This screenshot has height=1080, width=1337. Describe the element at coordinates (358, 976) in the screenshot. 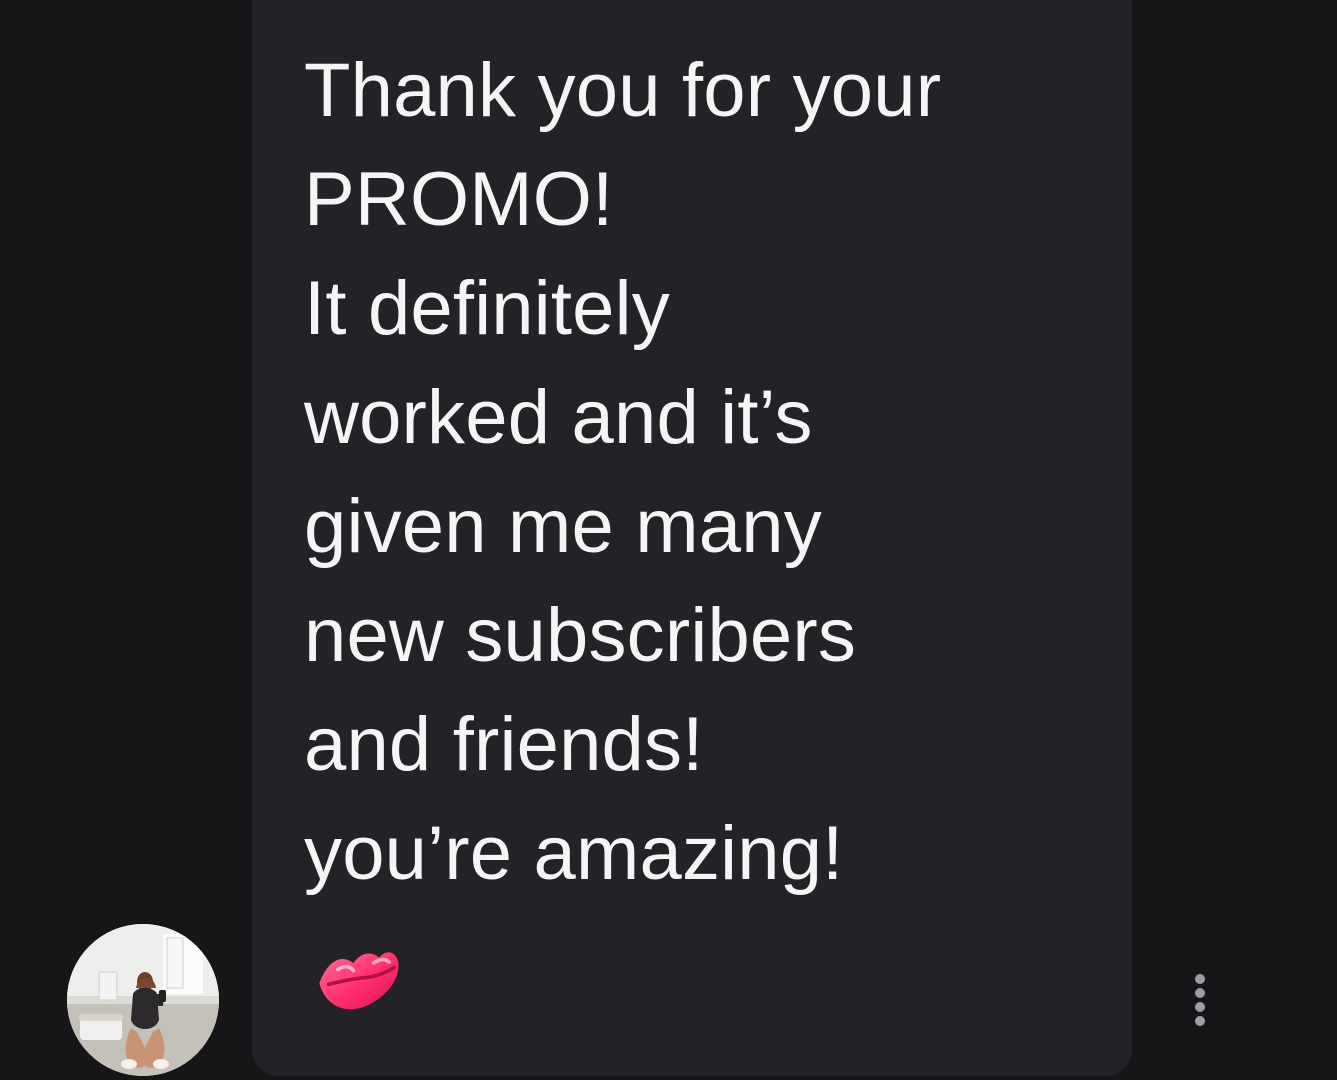

I see `kiss-mark-icon` at that location.